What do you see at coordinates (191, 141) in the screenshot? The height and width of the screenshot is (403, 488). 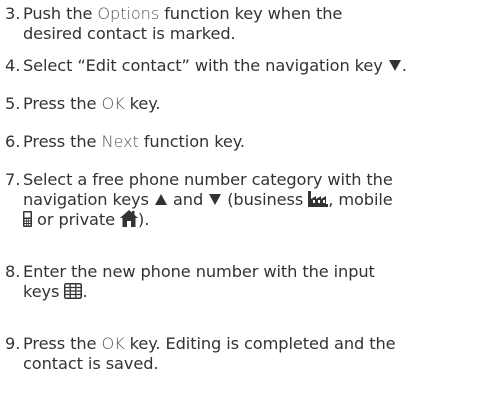 I see `step-text-fragment: function key.` at bounding box center [191, 141].